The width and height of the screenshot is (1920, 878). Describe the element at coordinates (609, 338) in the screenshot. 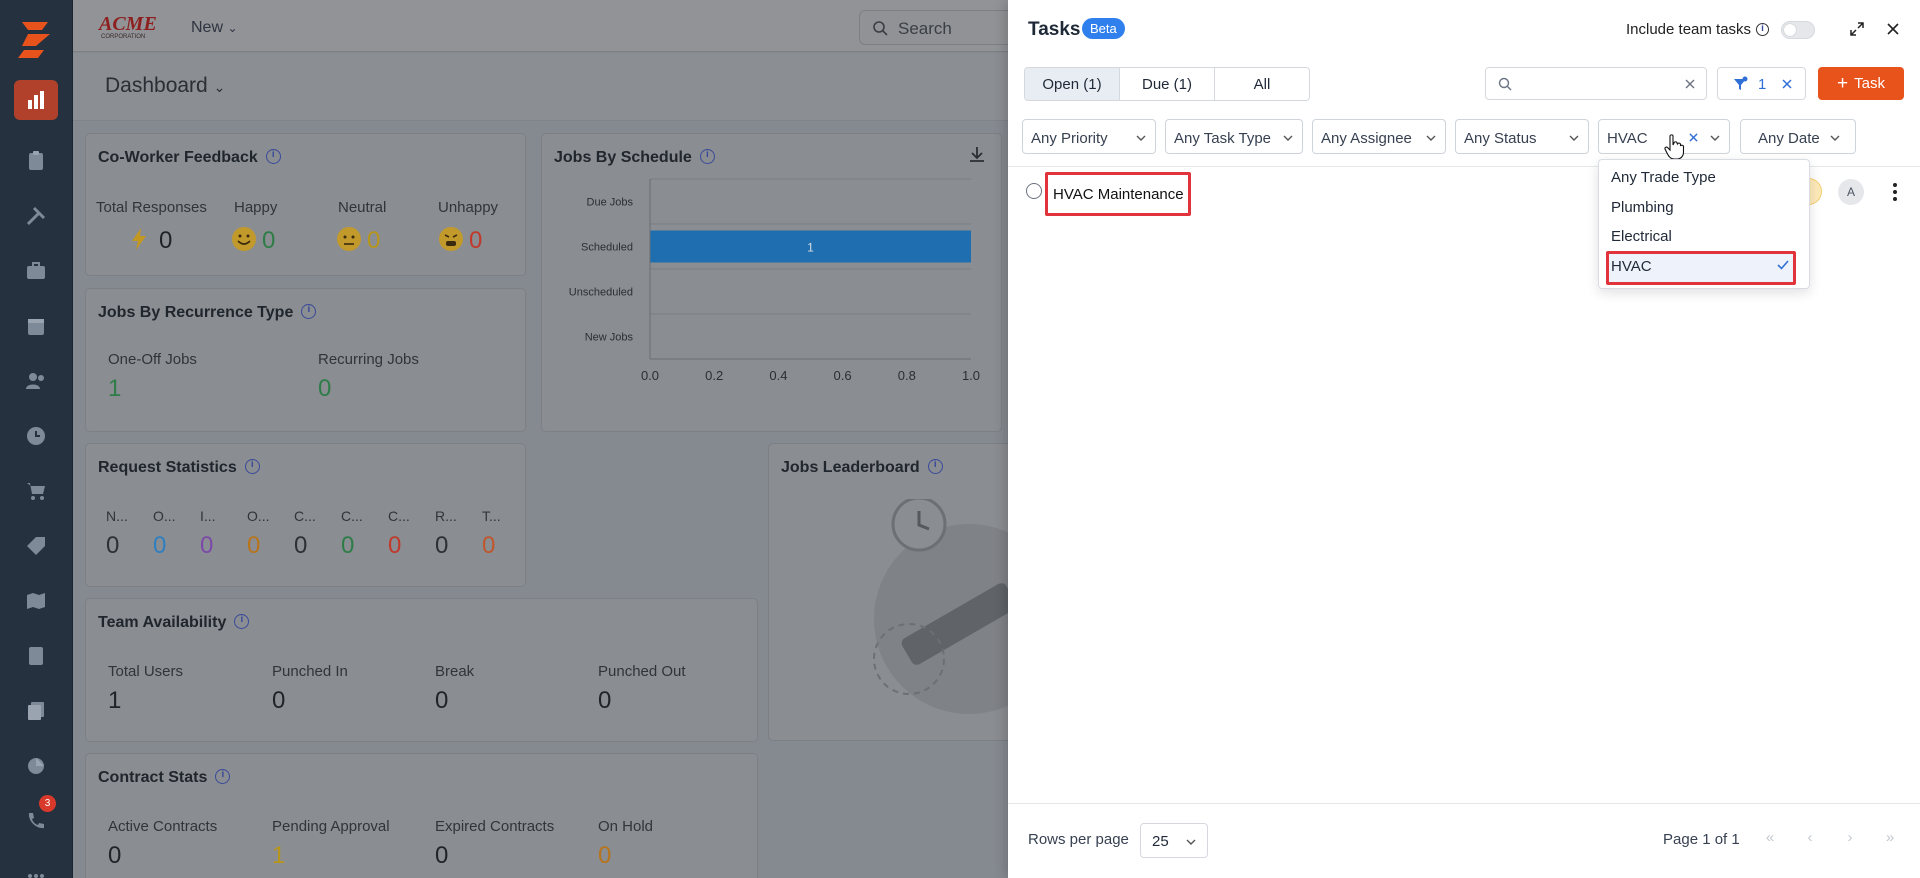

I see `category-label: New Jobs` at that location.